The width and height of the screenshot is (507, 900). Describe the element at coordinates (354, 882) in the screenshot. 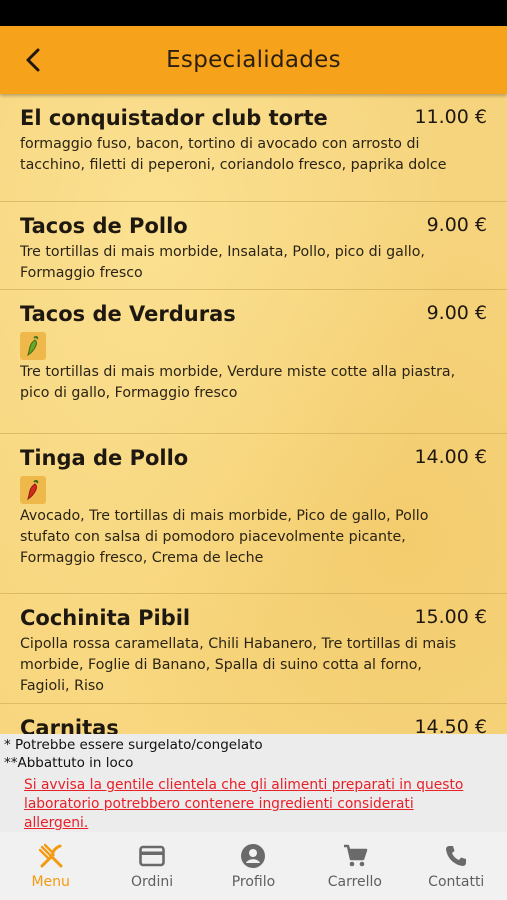

I see `tab-label: Carrello` at that location.